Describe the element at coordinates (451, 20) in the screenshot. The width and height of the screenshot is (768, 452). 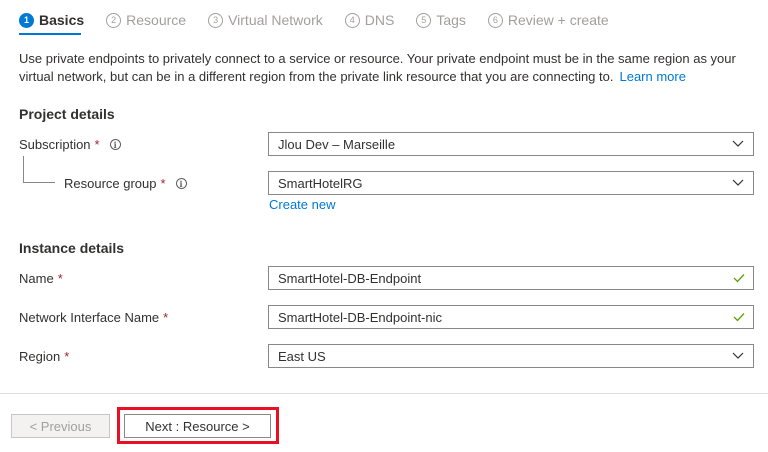
I see `tab-label: Tags` at that location.